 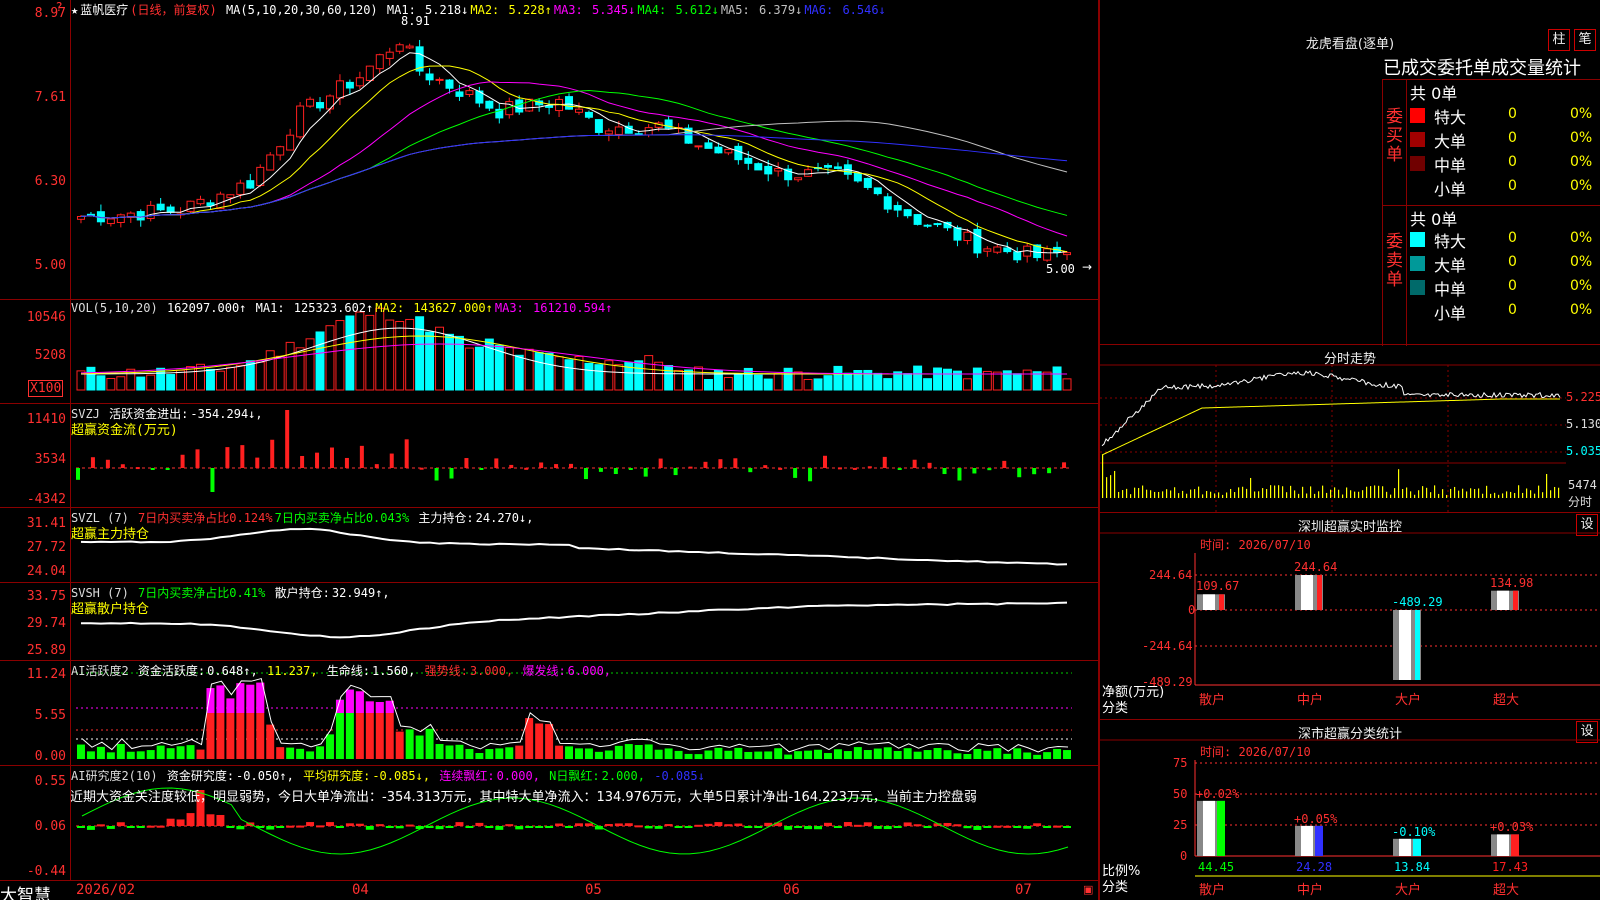 What do you see at coordinates (46, 499) in the screenshot?
I see `svzj-tick: -4342` at bounding box center [46, 499].